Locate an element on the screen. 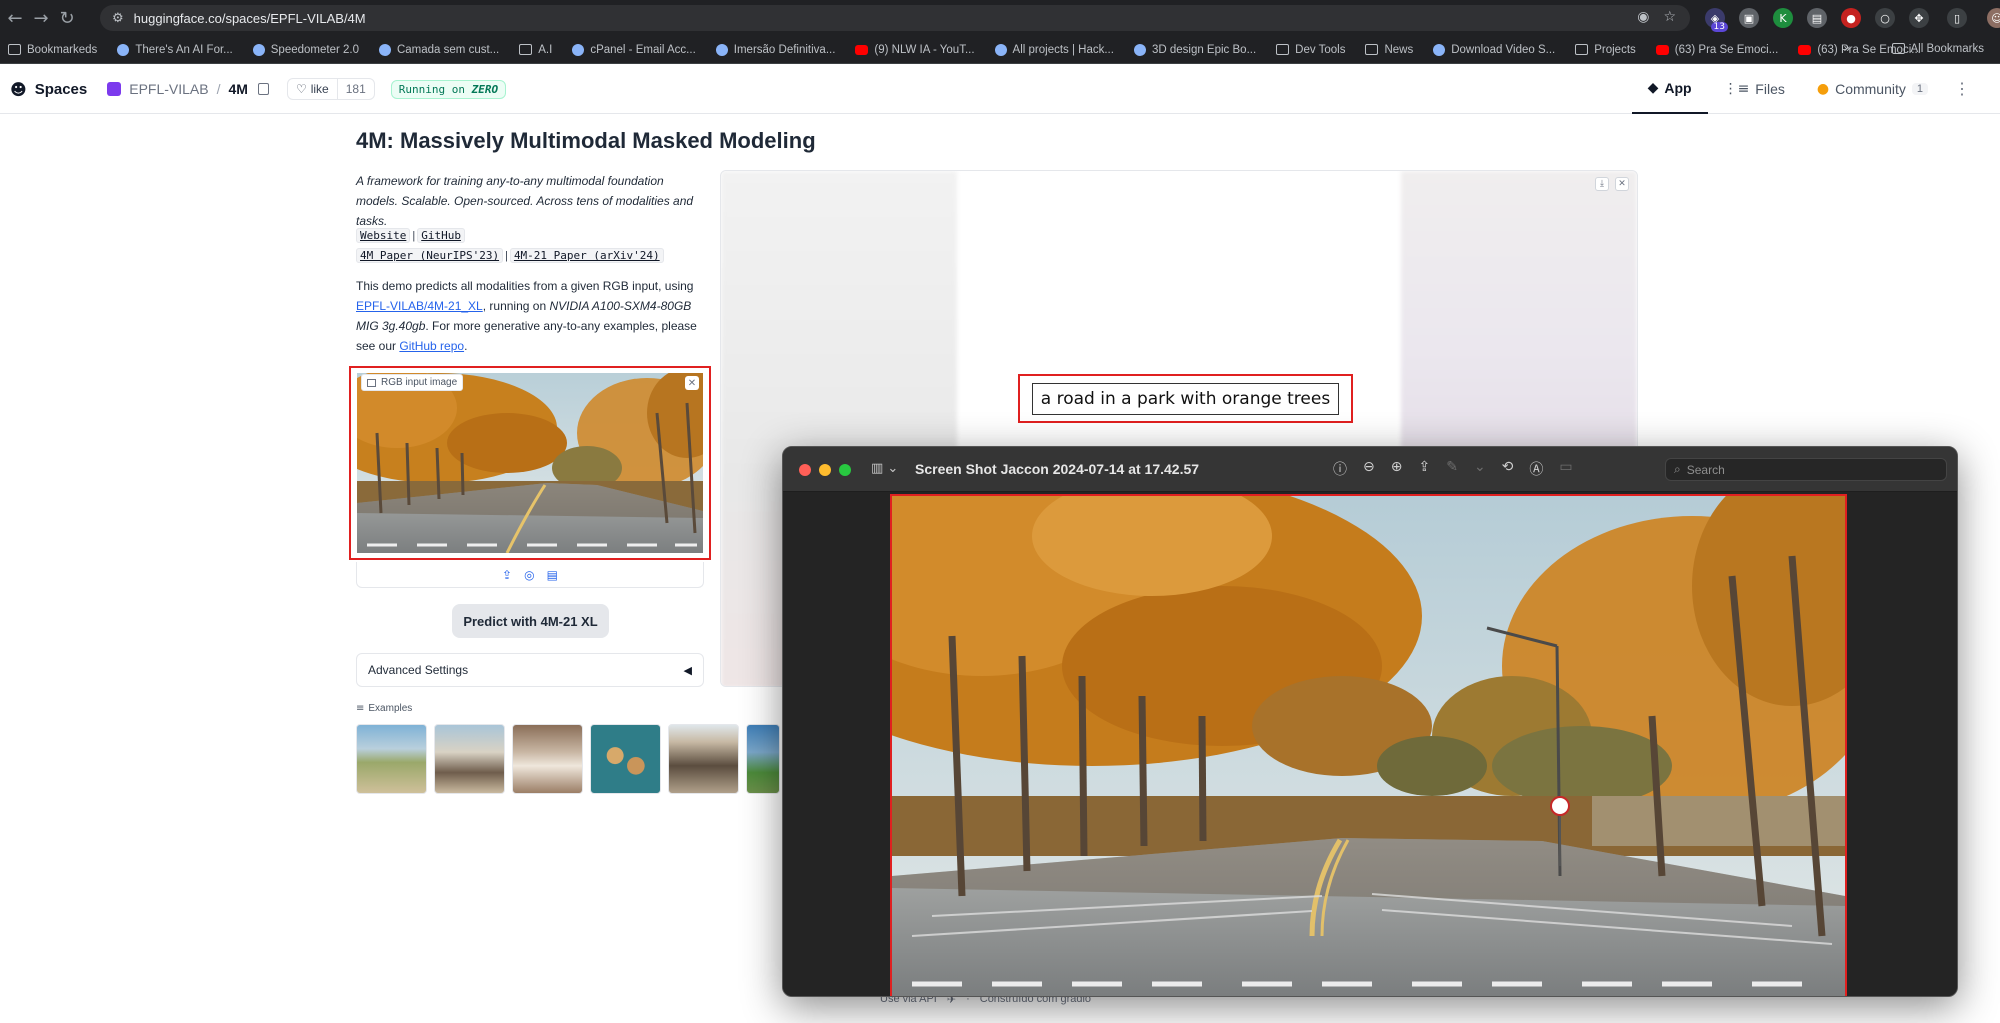  download-icon: ⤓ is located at coordinates (1602, 184).